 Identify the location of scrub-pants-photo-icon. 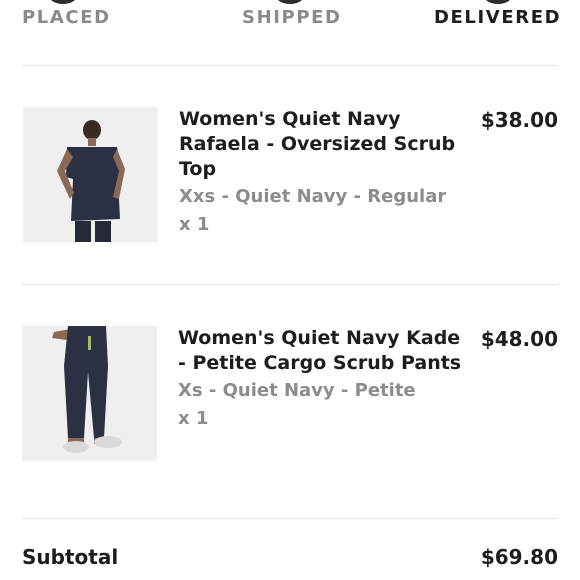
(89, 393).